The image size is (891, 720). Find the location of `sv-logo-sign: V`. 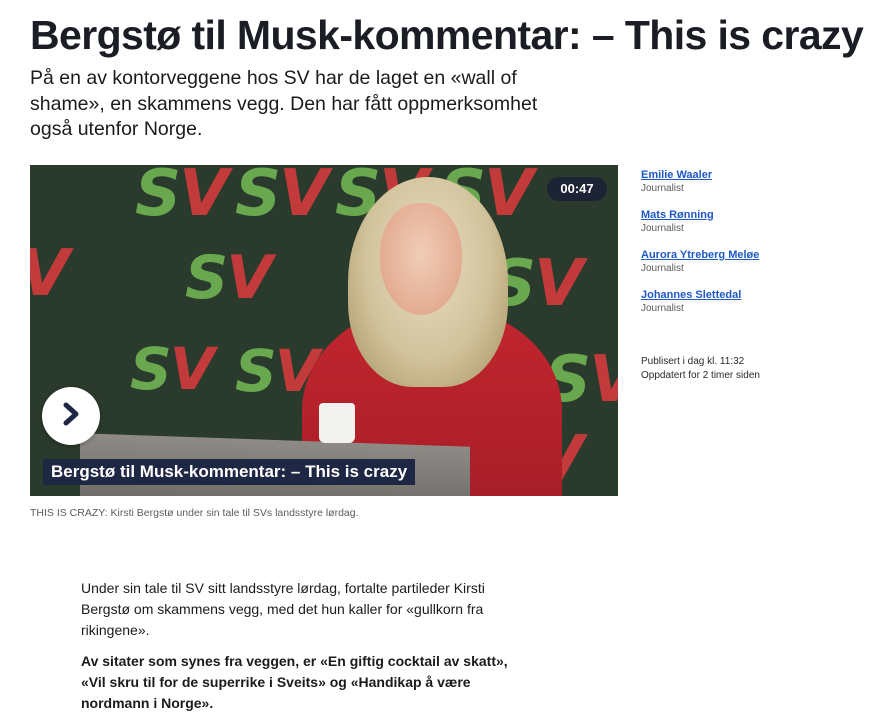

sv-logo-sign: V is located at coordinates (50, 274).